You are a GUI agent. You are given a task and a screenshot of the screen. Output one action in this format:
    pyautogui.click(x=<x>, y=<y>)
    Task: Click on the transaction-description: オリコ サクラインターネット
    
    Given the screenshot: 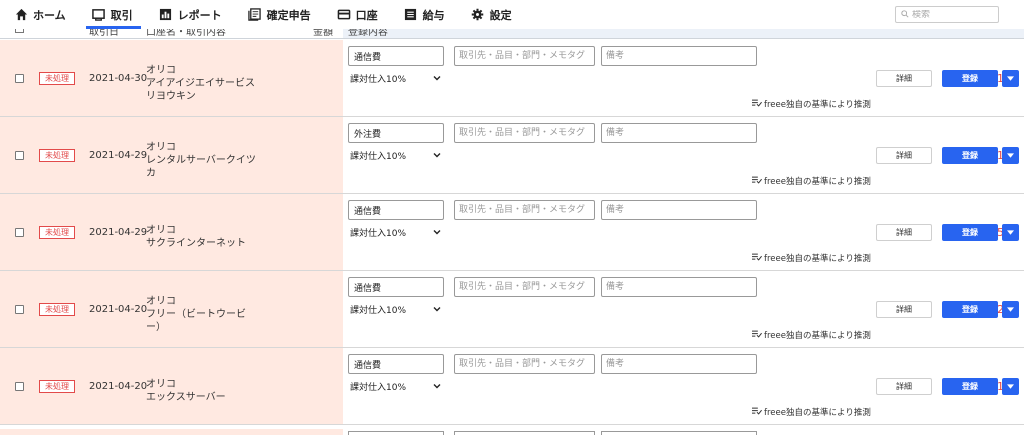 What is the action you would take?
    pyautogui.click(x=196, y=237)
    